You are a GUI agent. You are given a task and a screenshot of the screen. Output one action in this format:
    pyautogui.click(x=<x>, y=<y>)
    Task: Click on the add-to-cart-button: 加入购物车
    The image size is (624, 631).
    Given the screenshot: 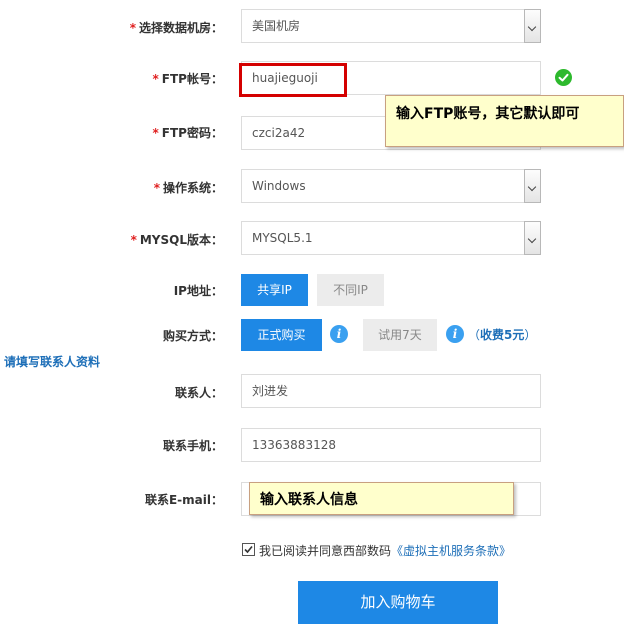 What is the action you would take?
    pyautogui.click(x=398, y=602)
    